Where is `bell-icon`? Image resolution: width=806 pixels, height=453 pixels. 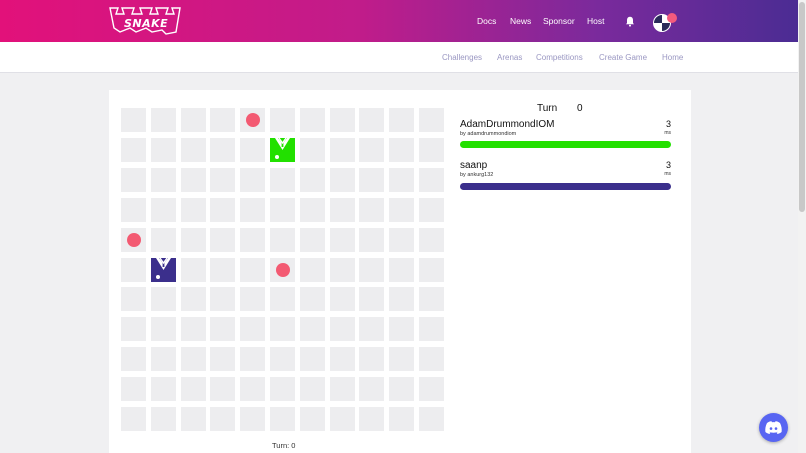 bell-icon is located at coordinates (630, 21).